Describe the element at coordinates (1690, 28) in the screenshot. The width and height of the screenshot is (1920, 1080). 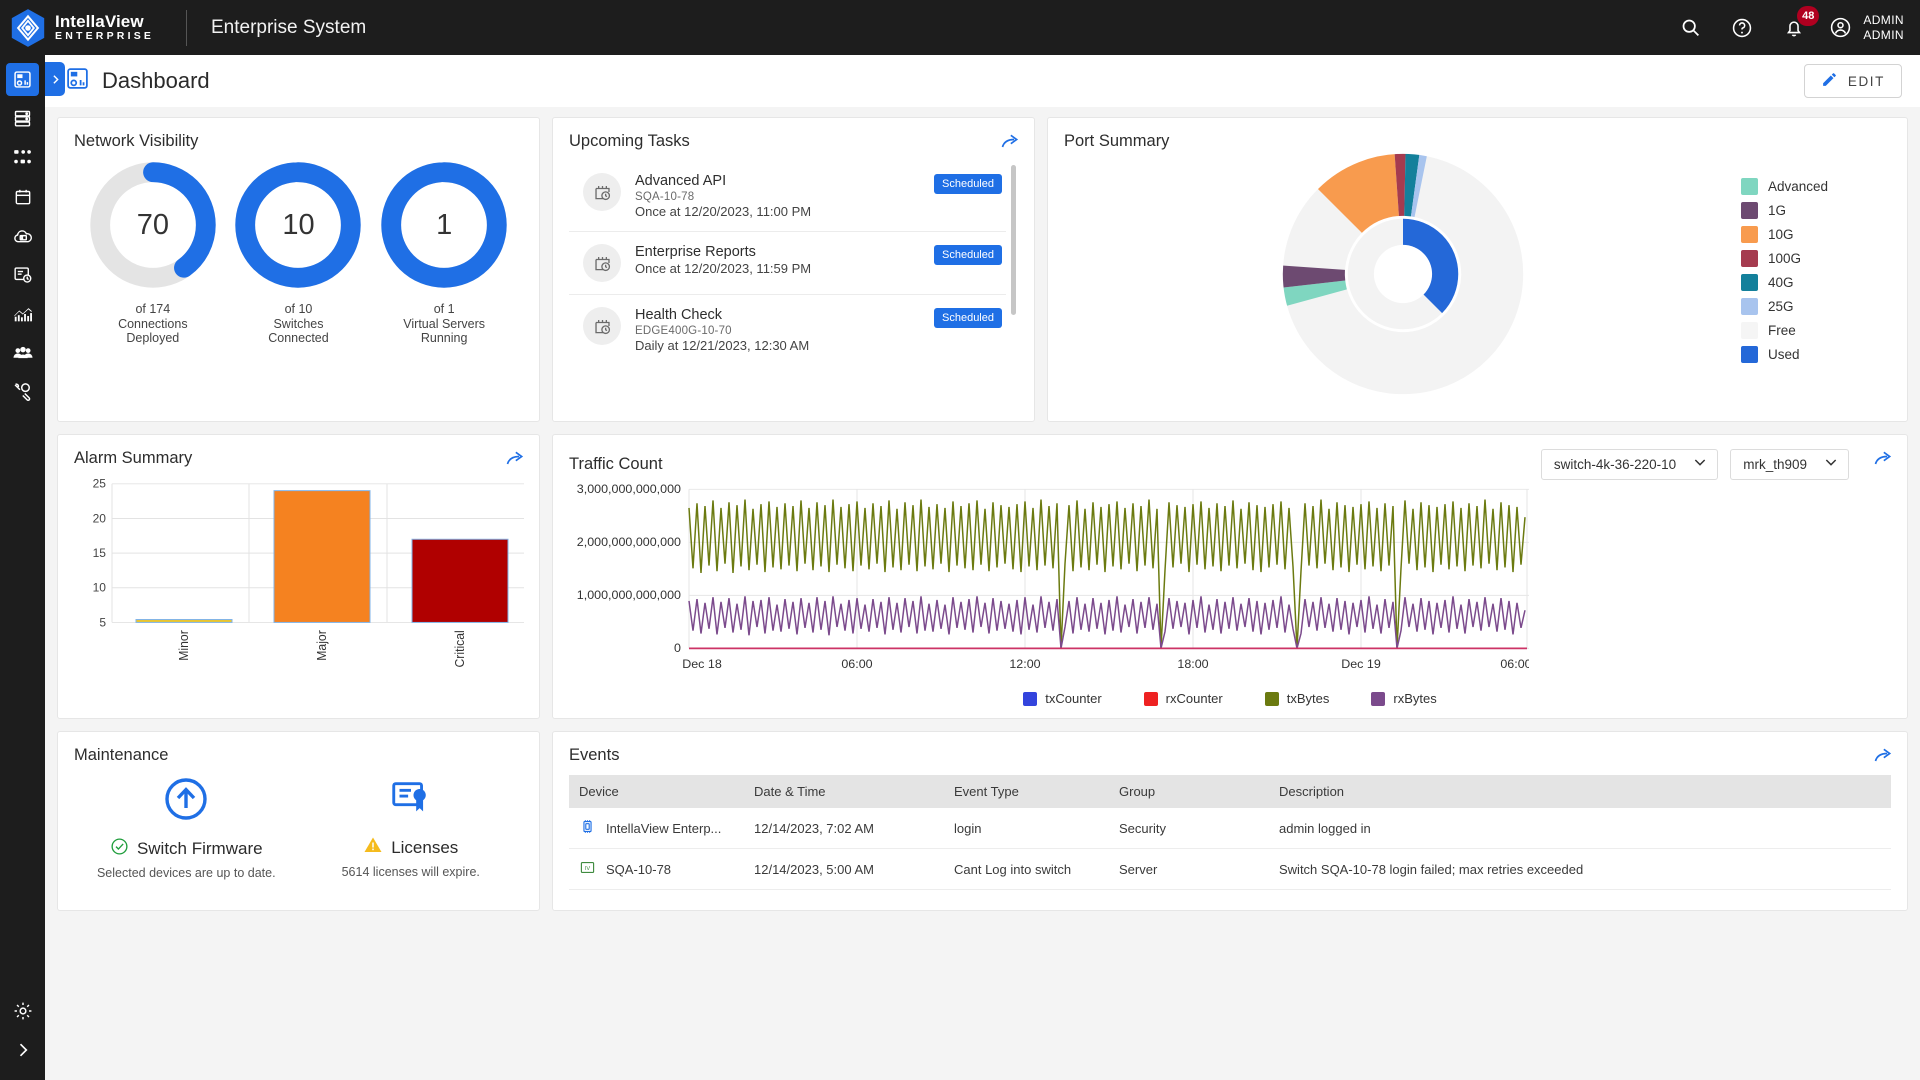
I see `search-icon` at that location.